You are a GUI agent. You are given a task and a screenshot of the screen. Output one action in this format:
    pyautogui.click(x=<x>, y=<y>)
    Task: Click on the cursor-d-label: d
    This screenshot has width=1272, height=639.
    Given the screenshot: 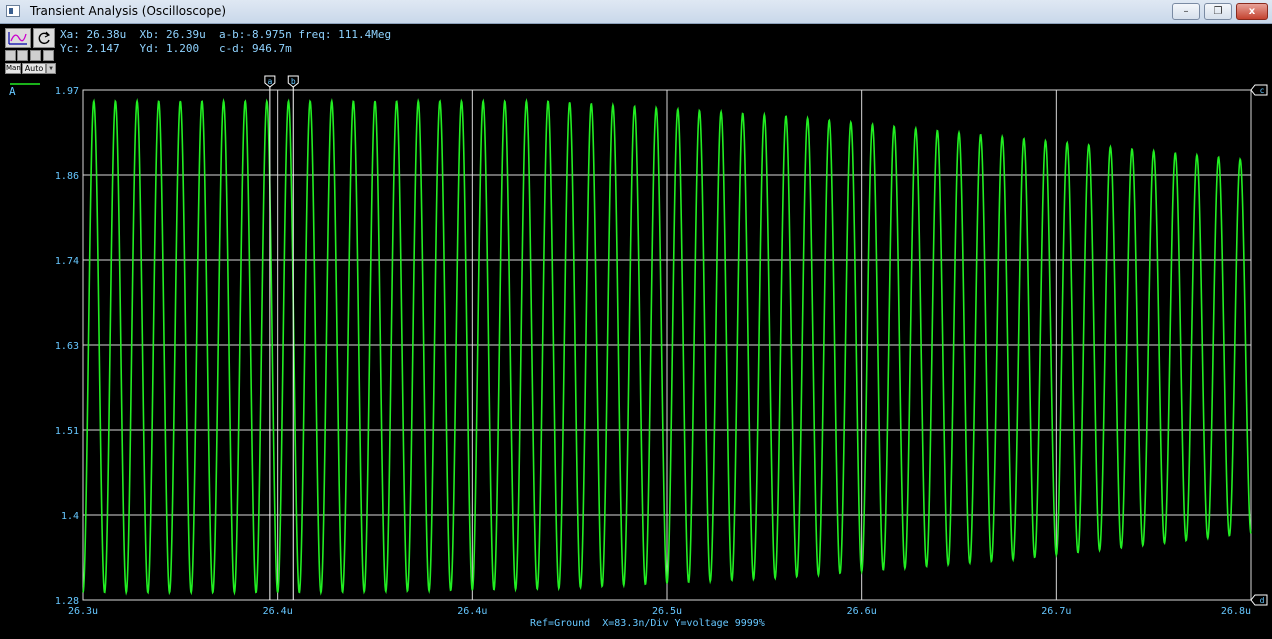 What is the action you would take?
    pyautogui.click(x=1262, y=600)
    